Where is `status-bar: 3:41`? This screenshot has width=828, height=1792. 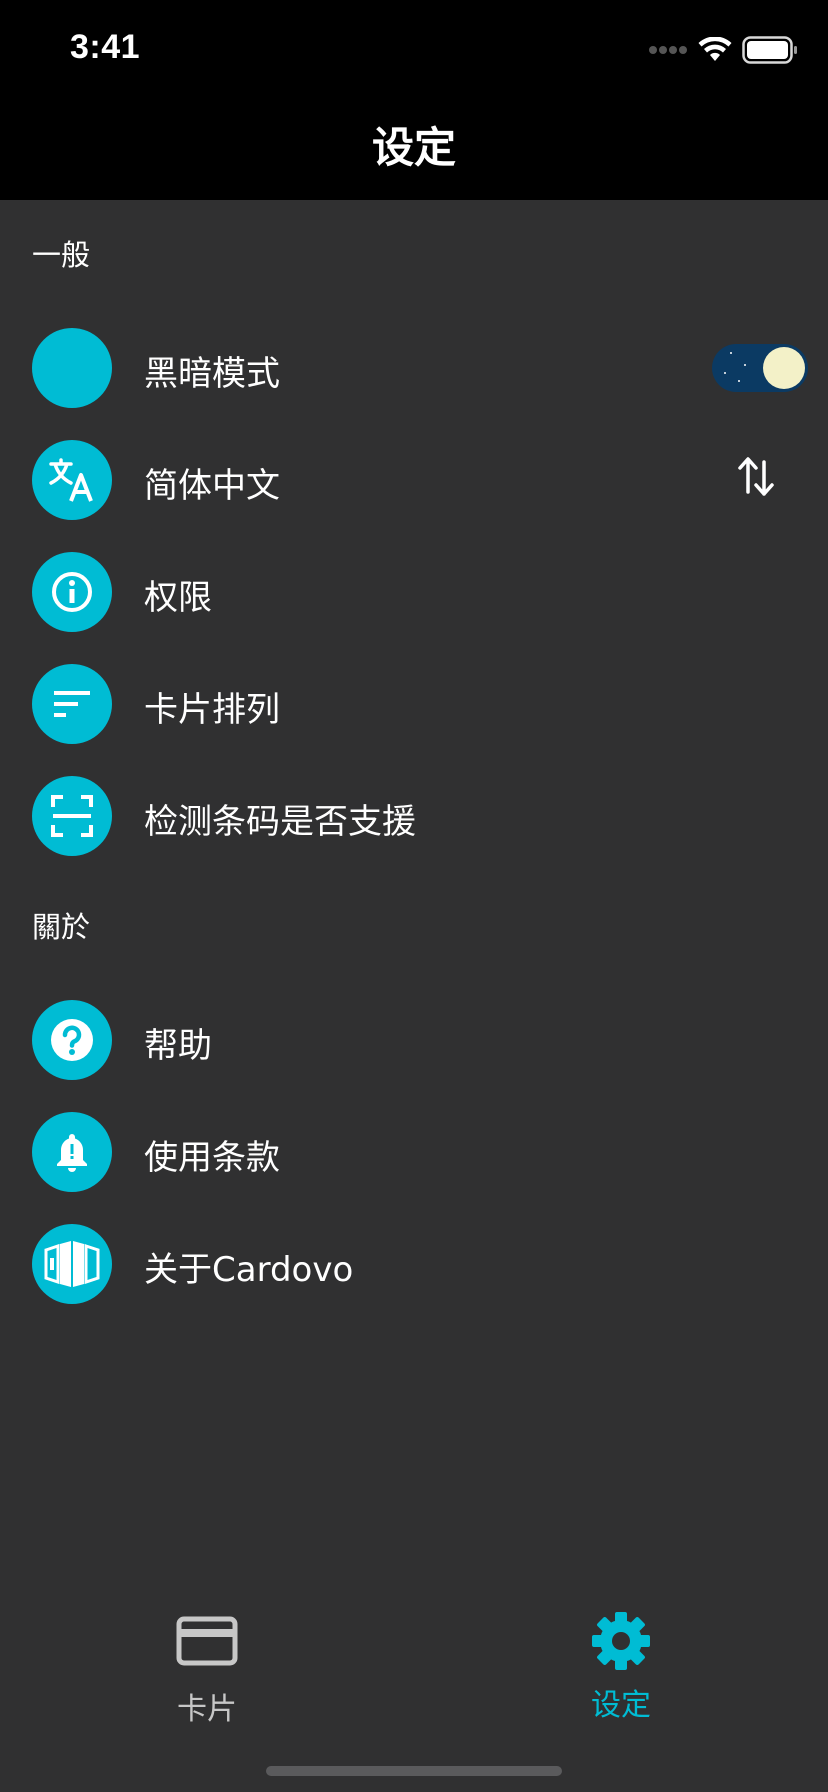 status-bar: 3:41 is located at coordinates (414, 50).